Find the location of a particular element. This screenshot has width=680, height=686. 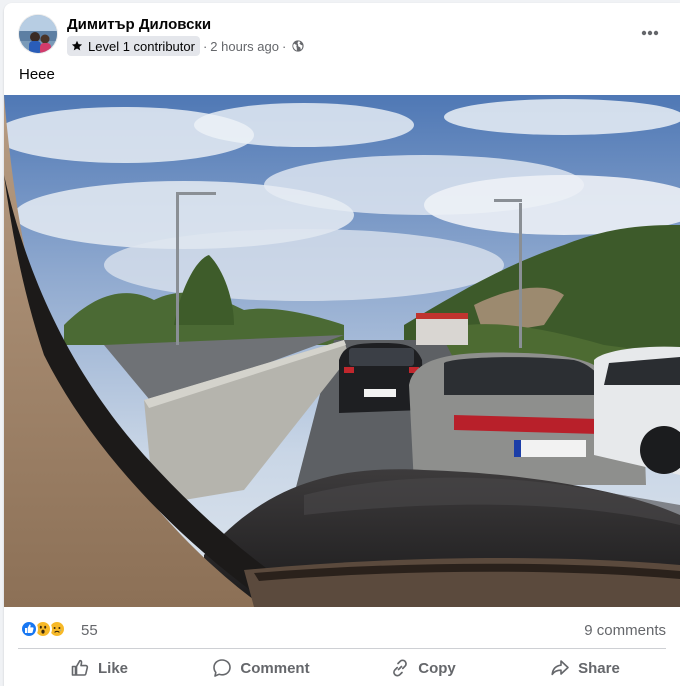

post-actions: Like Comment Copy Share is located at coordinates (342, 668).